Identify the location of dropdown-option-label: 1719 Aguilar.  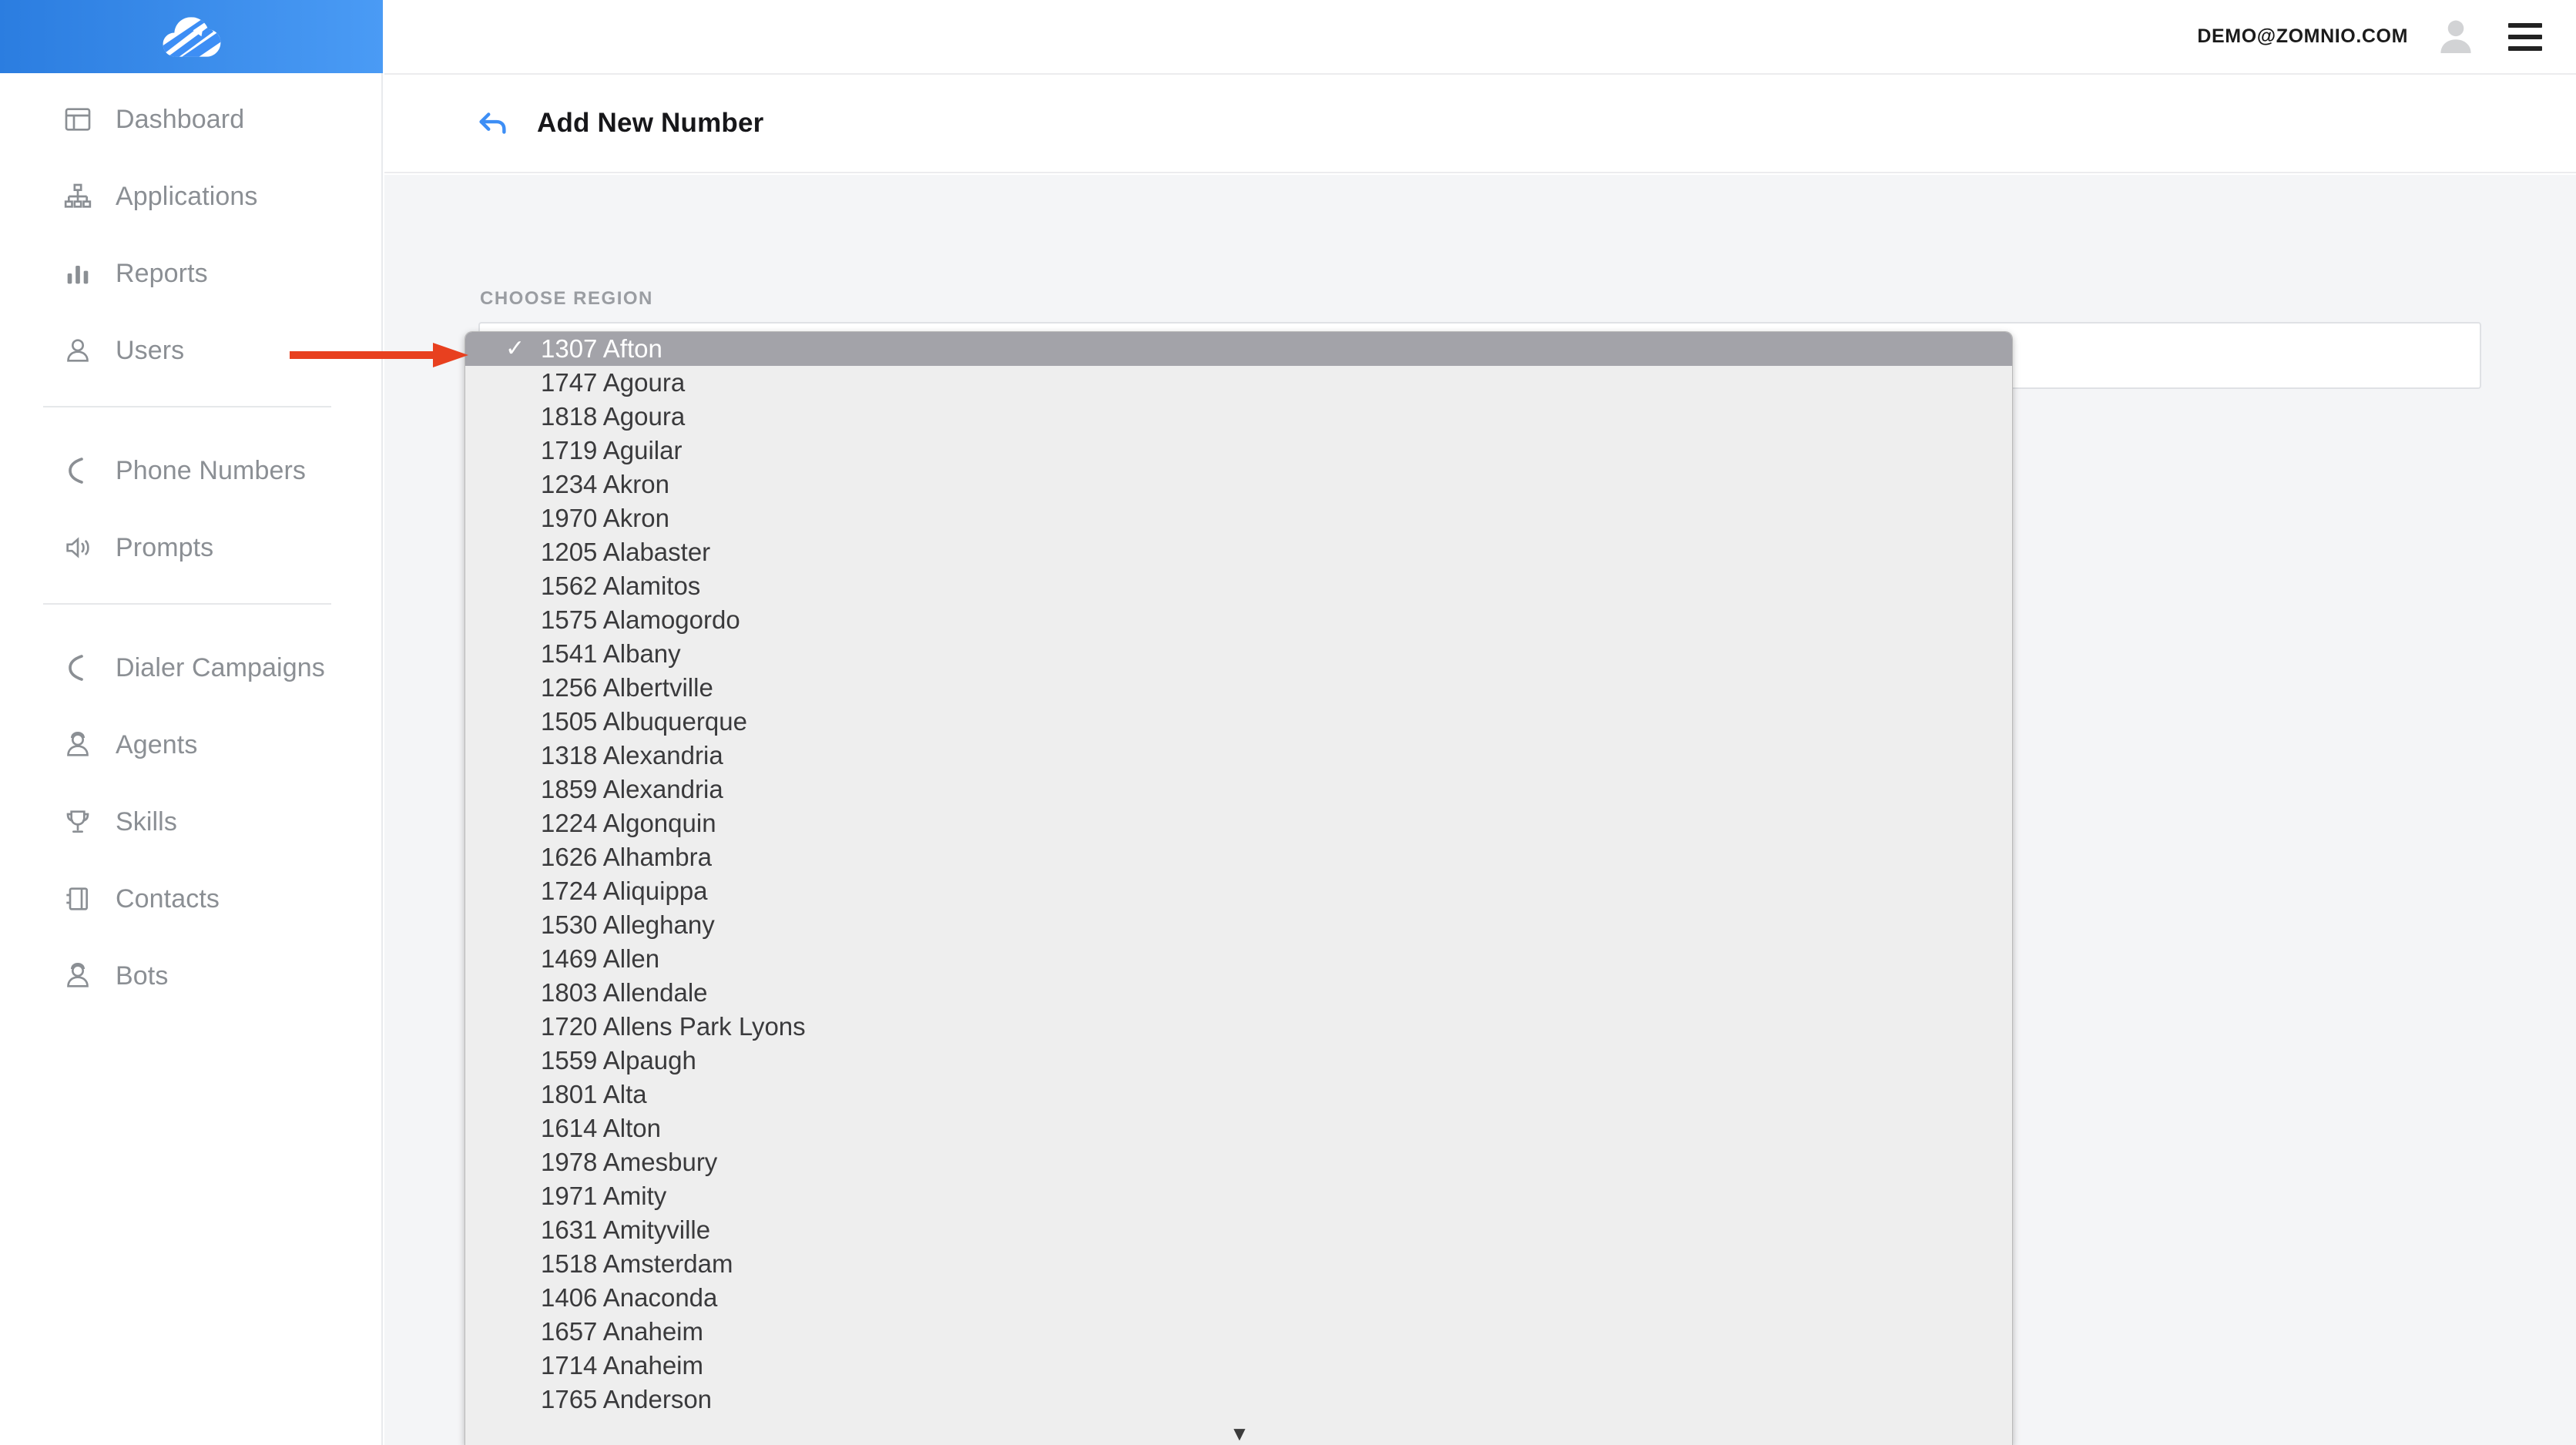
(612, 450).